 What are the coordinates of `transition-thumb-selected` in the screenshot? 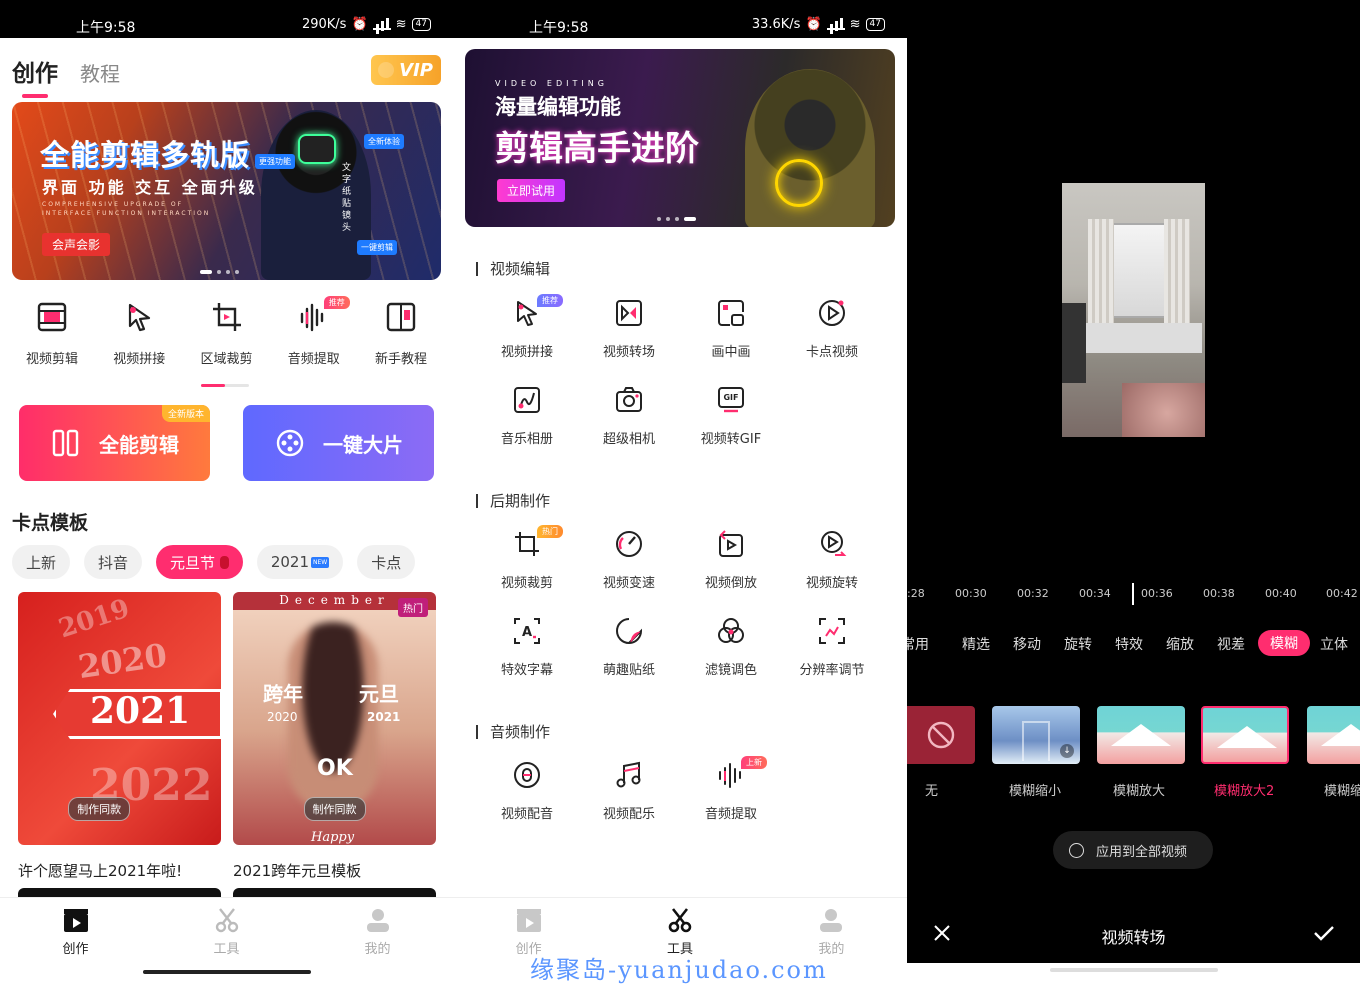 It's located at (1245, 735).